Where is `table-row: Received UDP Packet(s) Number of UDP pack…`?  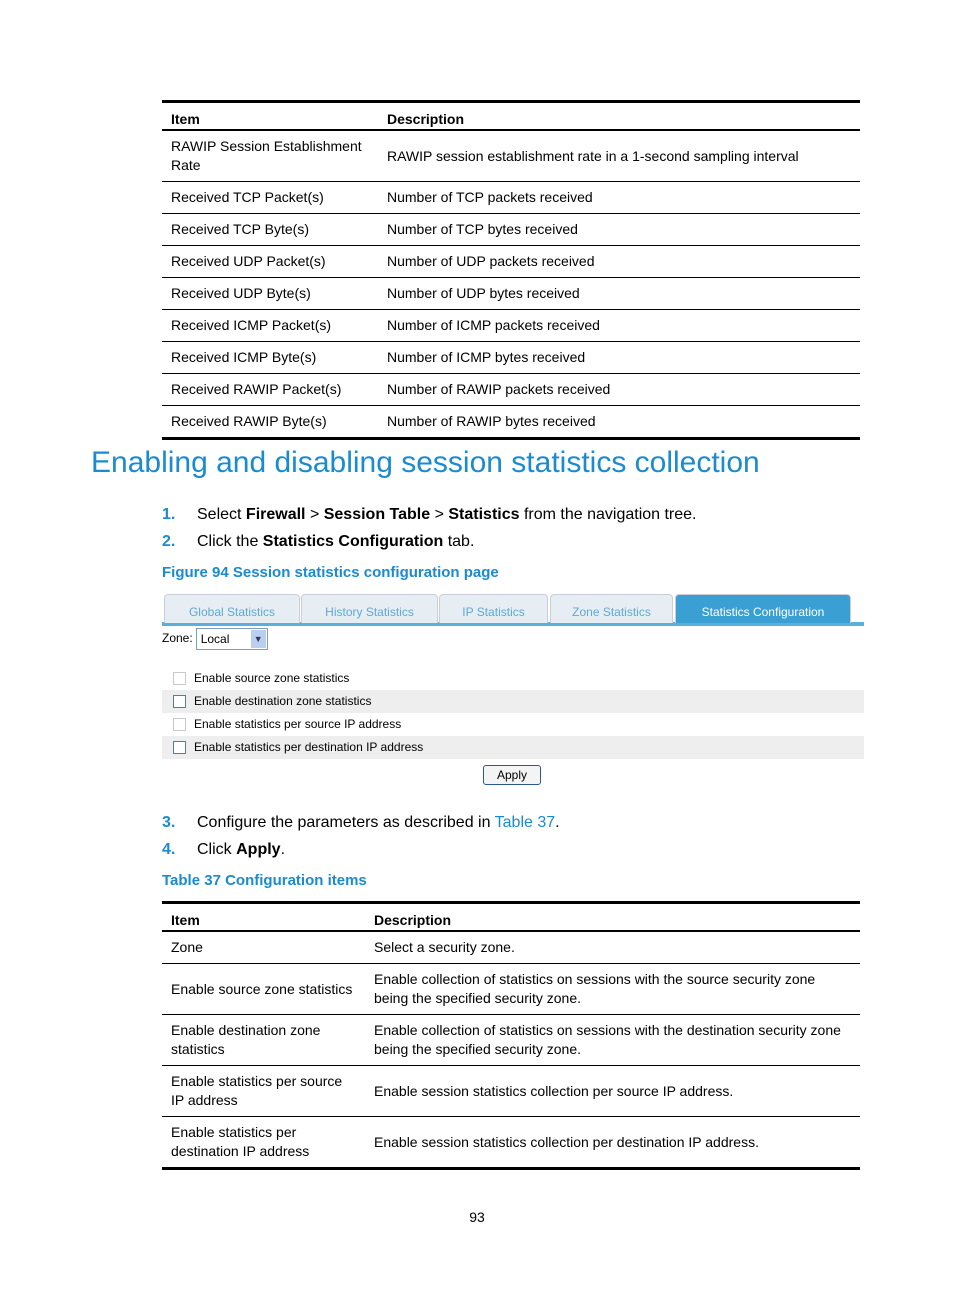 table-row: Received UDP Packet(s) Number of UDP pack… is located at coordinates (511, 261).